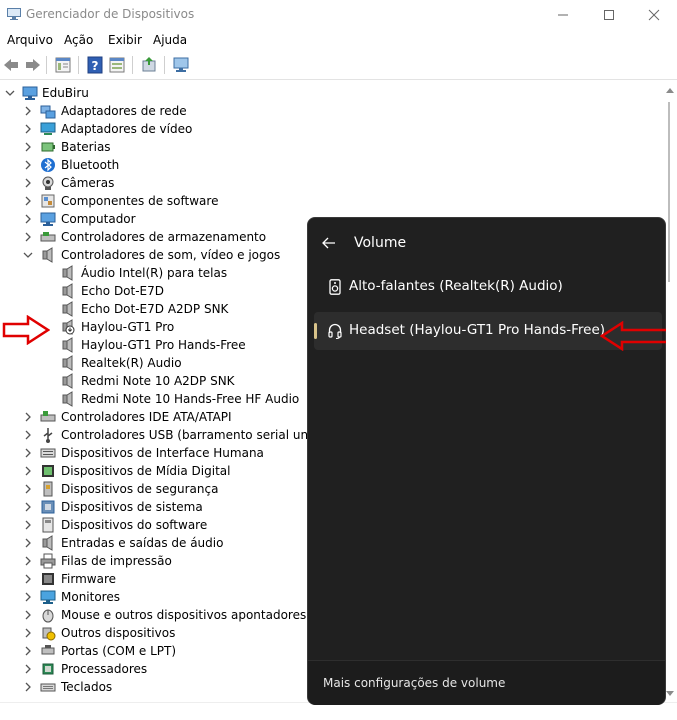 This screenshot has height=720, width=677. Describe the element at coordinates (48, 489) in the screenshot. I see `security-device-icon` at that location.